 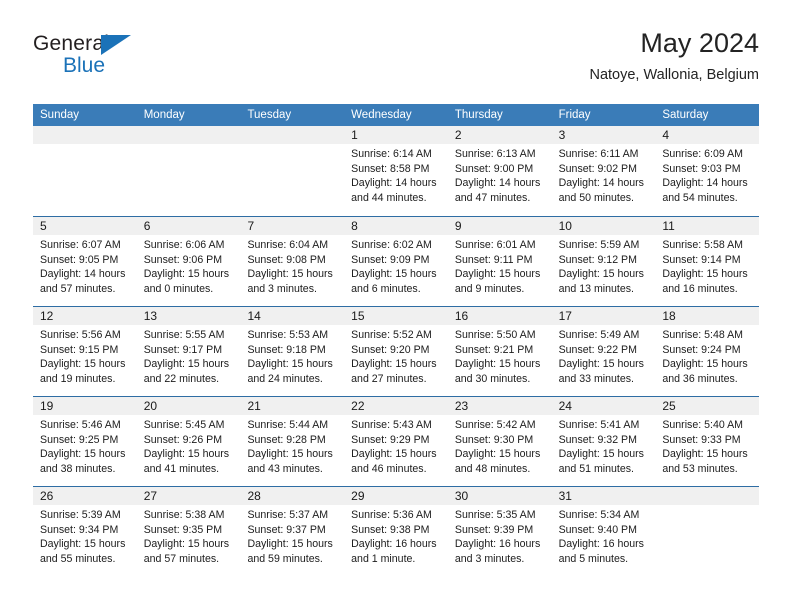 I want to click on day-number: 9, so click(x=499, y=226).